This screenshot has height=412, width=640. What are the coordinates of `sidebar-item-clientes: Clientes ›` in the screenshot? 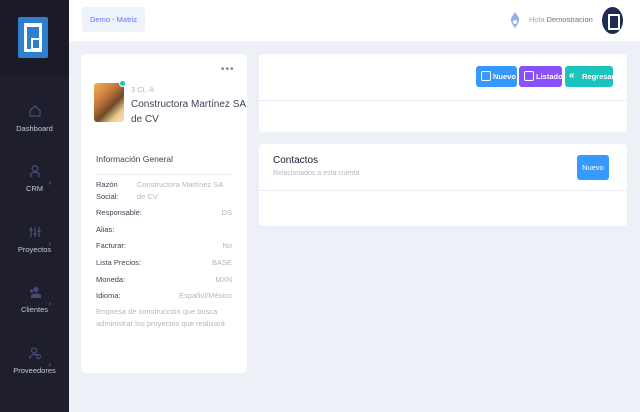 It's located at (34, 299).